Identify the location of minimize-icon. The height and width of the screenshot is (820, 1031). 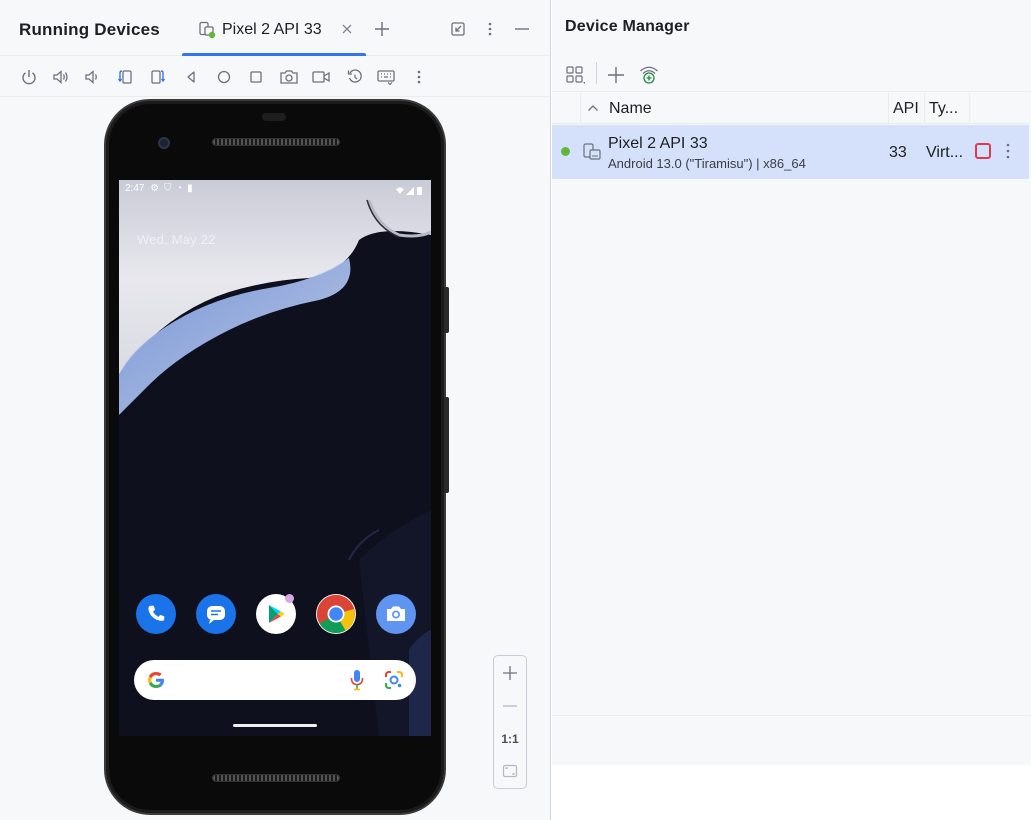
(522, 29).